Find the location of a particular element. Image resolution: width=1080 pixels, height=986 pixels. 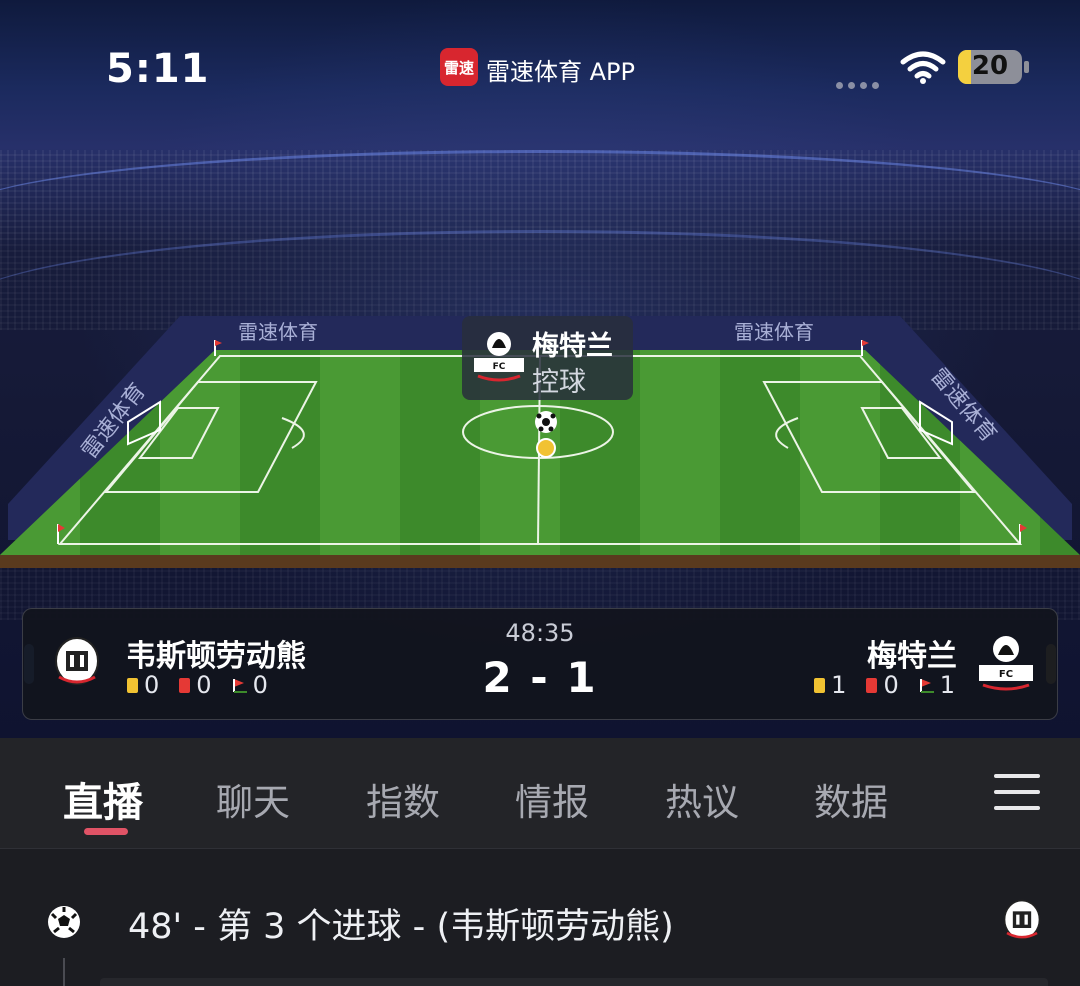

tab-chat: 聊天 is located at coordinates (253, 799).